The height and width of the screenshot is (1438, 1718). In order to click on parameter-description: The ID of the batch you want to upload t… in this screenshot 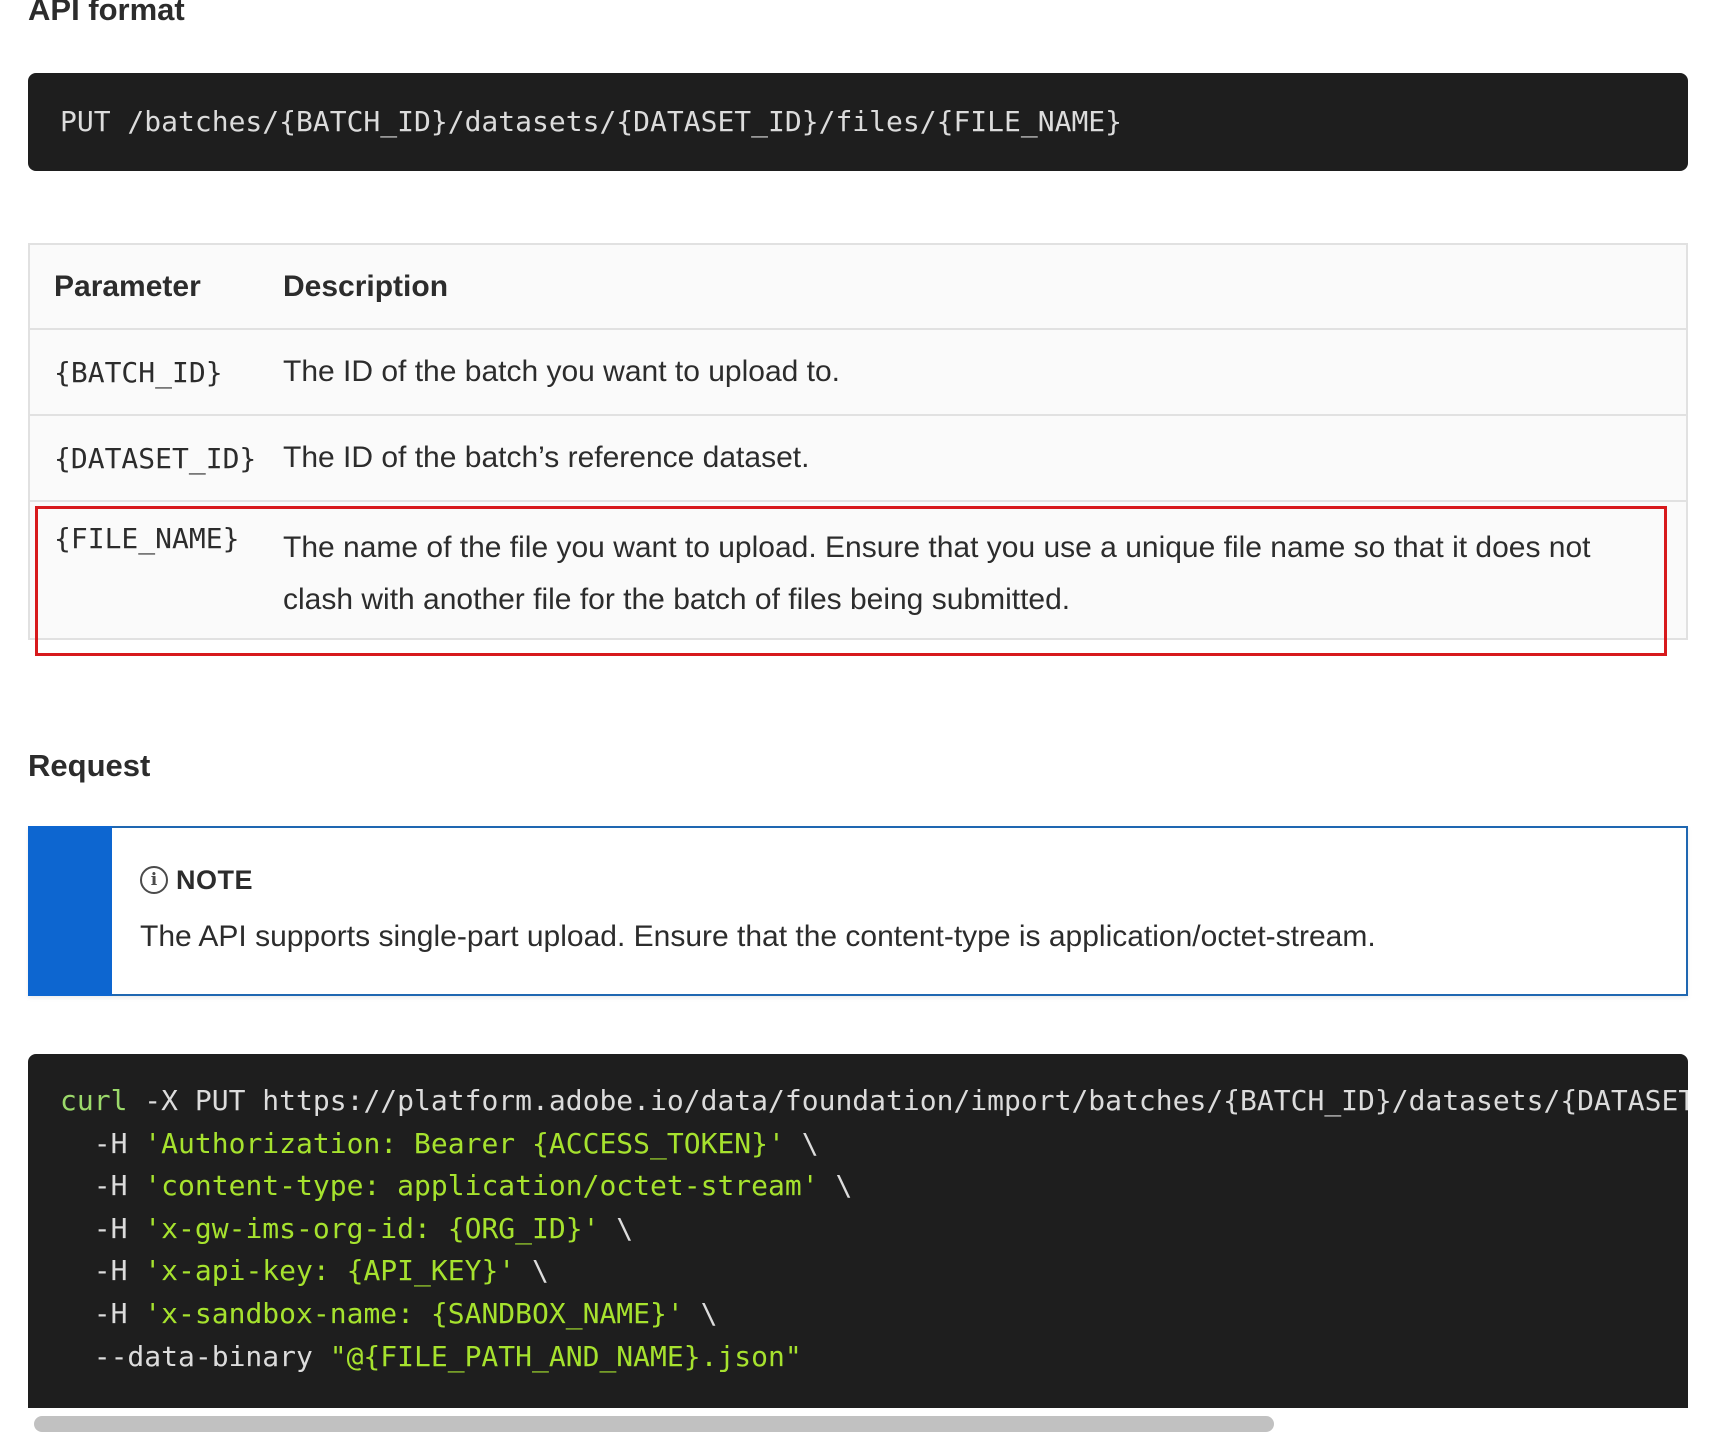, I will do `click(562, 371)`.